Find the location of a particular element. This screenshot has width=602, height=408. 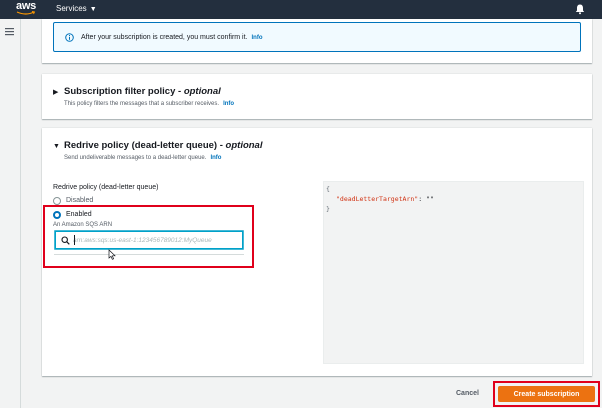

redrive-field-label: Redrive policy (dead-letter queue) is located at coordinates (106, 187).